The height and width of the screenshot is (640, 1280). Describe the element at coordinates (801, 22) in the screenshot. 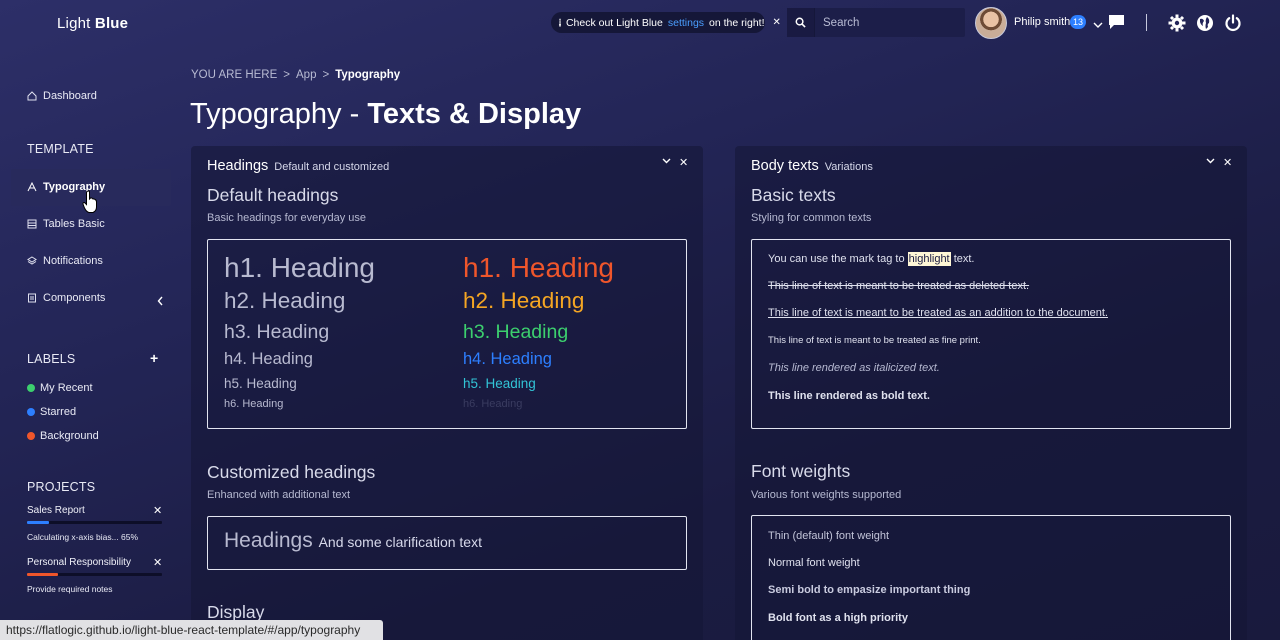

I see `search-icon` at that location.